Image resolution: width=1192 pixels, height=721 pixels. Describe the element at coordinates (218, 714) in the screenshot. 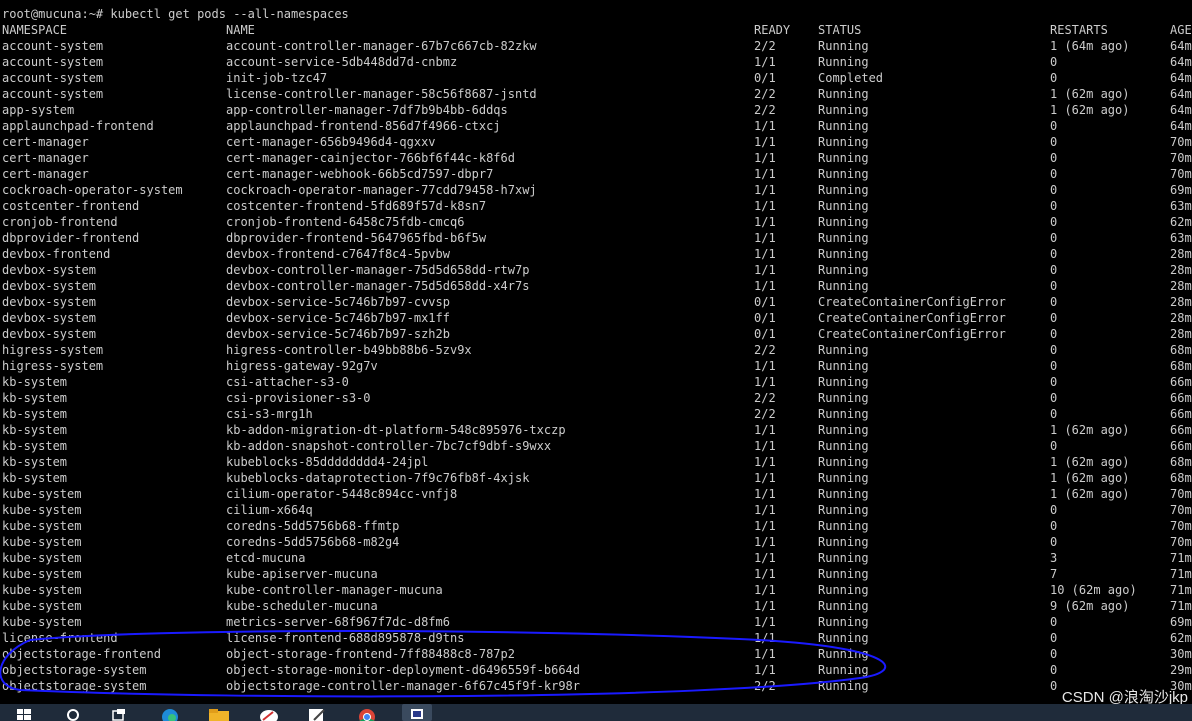

I see `file-explorer-icon` at that location.